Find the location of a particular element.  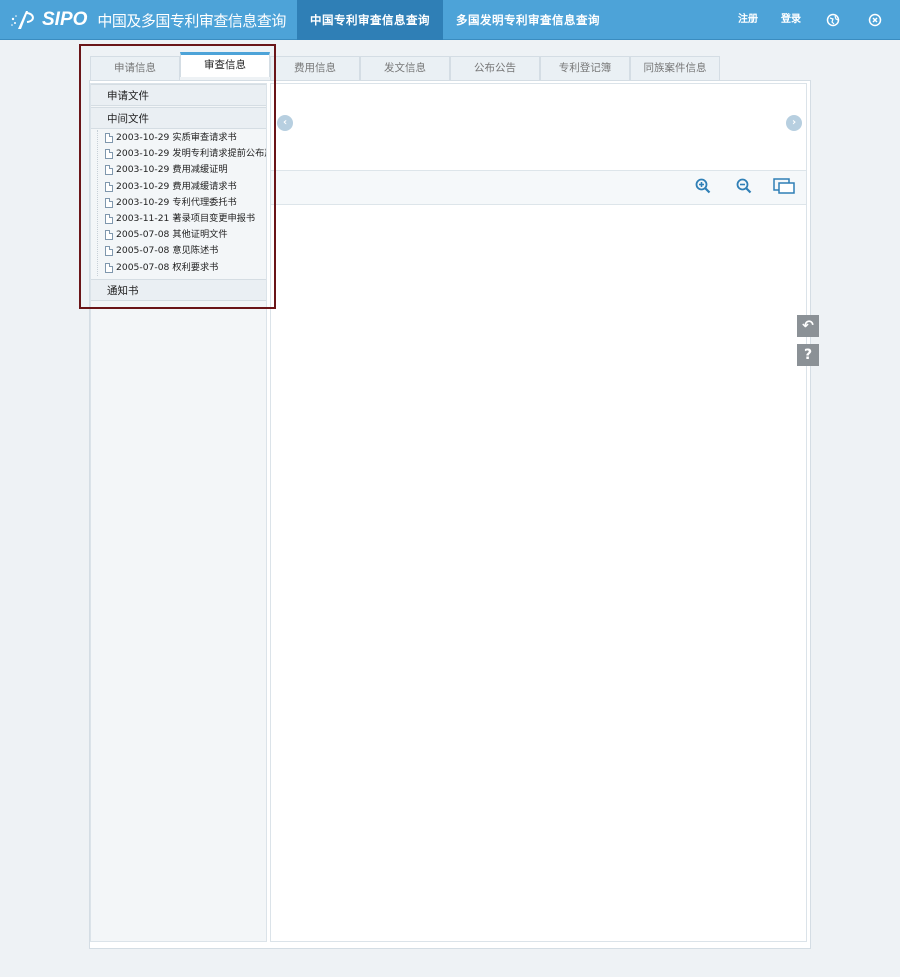

close-icon is located at coordinates (875, 20).